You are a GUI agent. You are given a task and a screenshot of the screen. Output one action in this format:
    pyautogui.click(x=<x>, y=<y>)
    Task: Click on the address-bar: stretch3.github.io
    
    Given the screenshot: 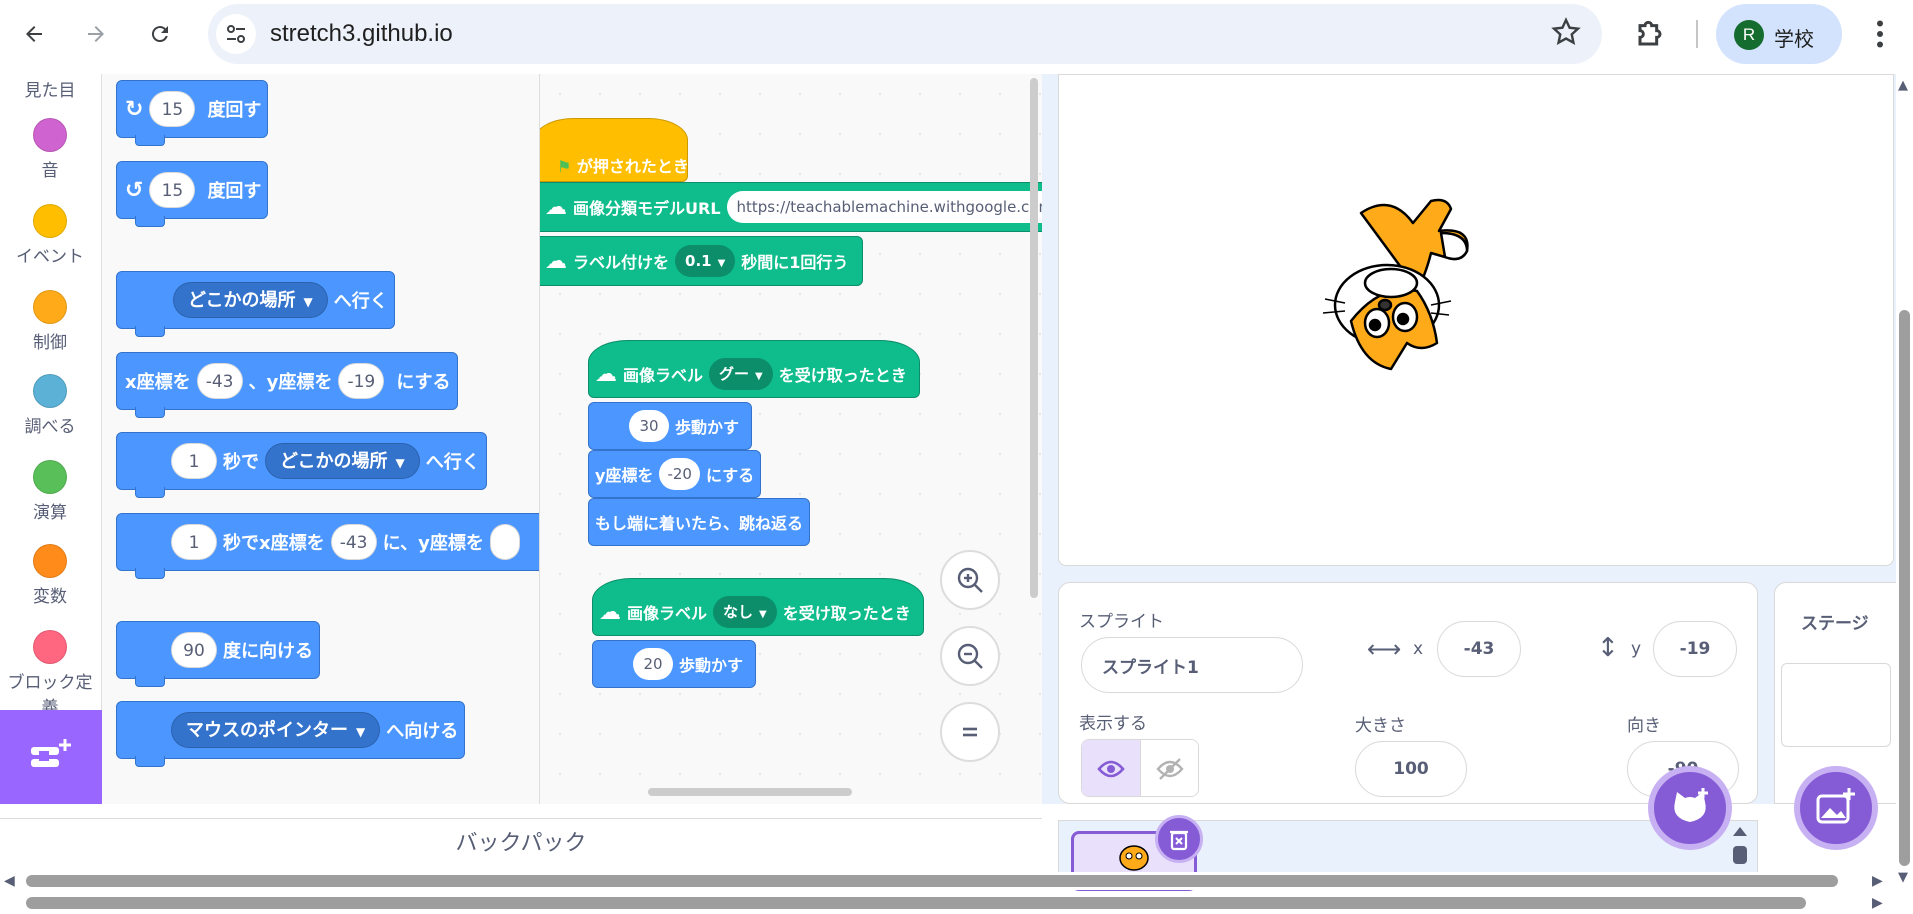 What is the action you would take?
    pyautogui.click(x=905, y=34)
    